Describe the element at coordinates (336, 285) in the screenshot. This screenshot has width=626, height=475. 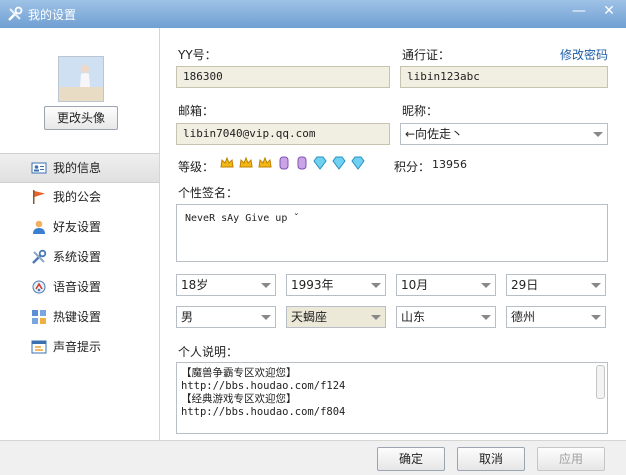
I see `birth-year-select: 1993年` at that location.